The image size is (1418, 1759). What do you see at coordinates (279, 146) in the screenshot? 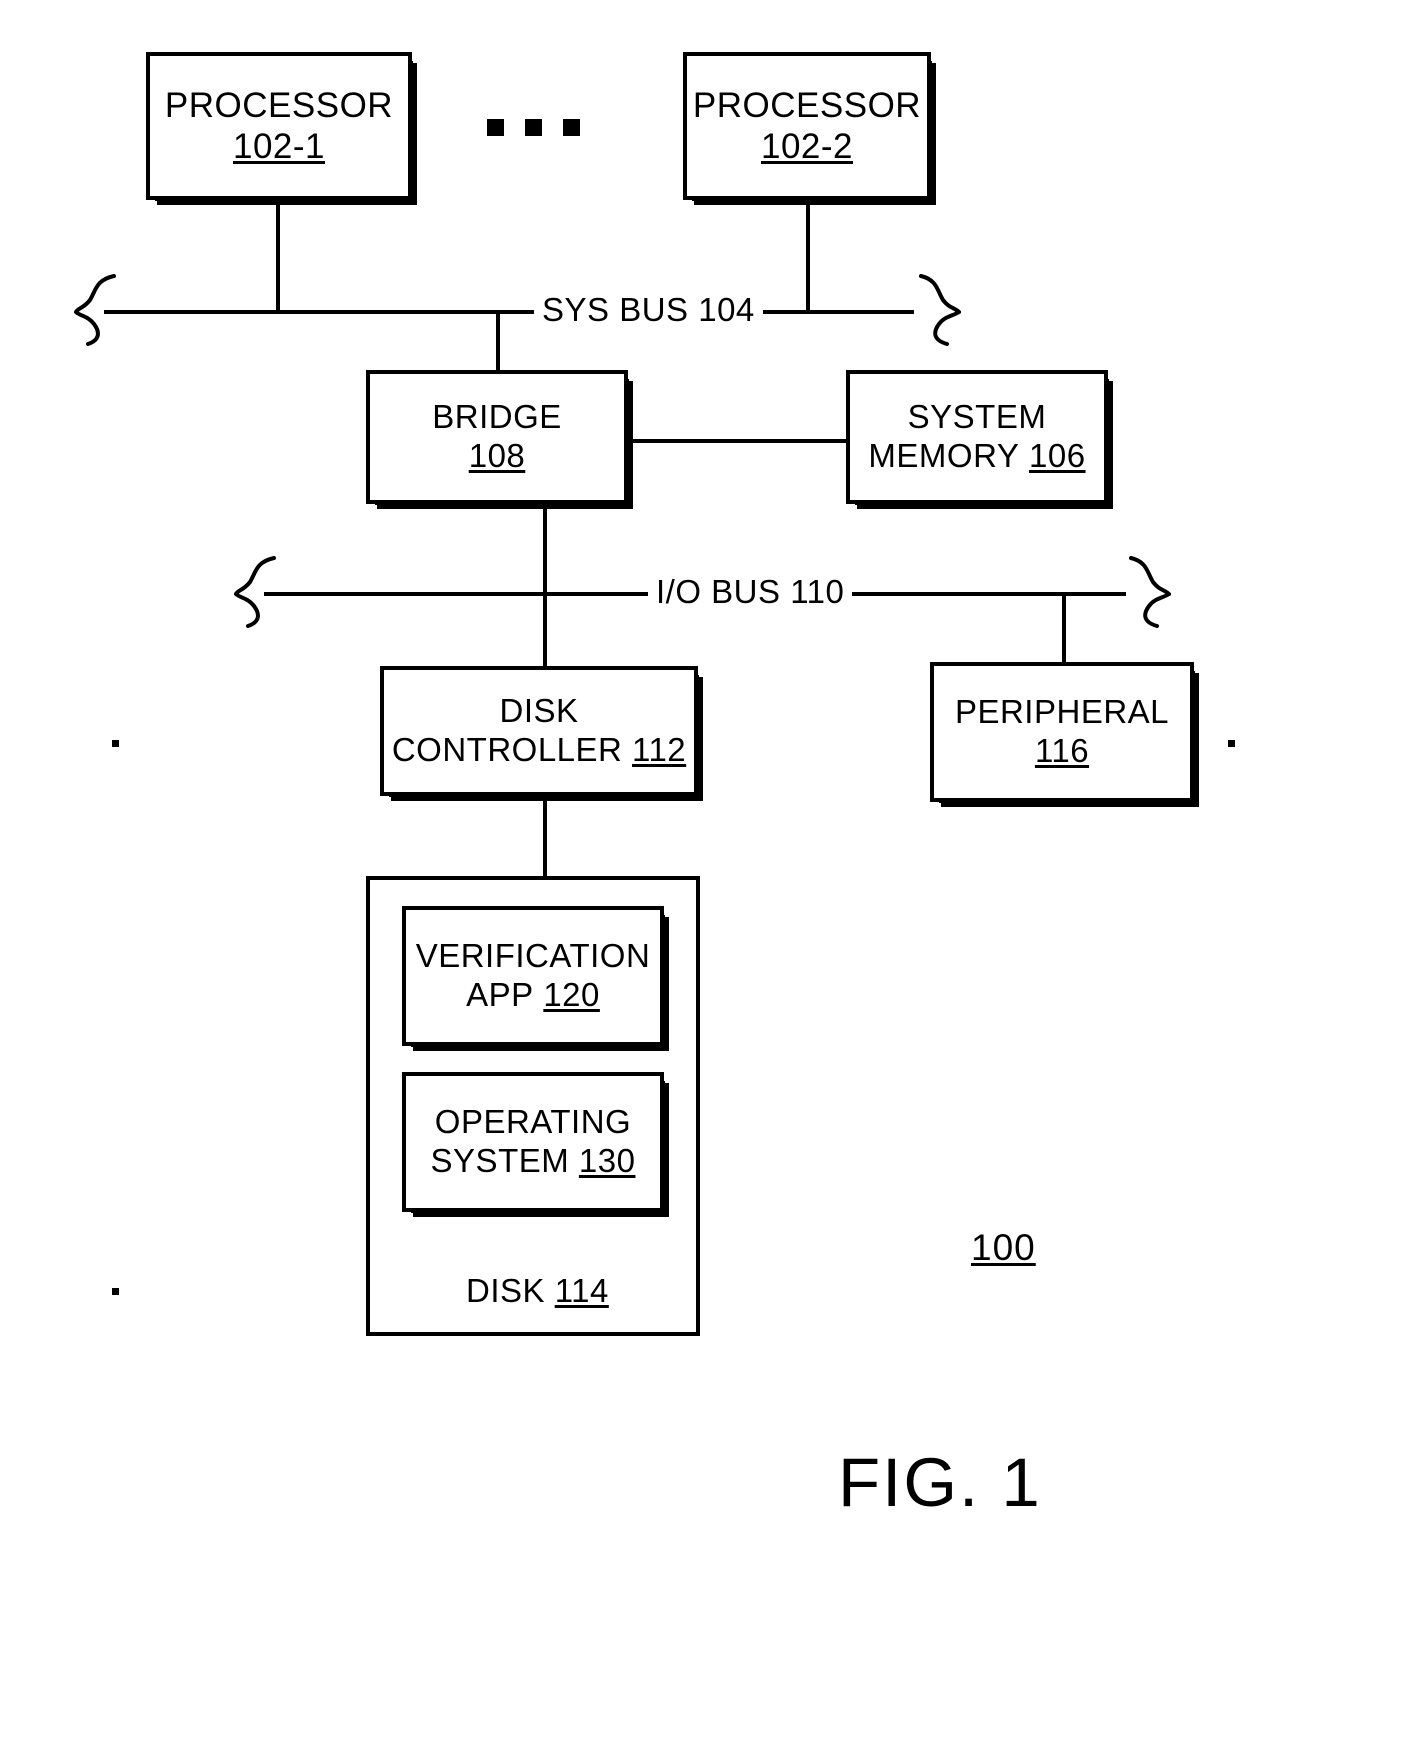
I see `processor-102-1-ref: 102-1` at bounding box center [279, 146].